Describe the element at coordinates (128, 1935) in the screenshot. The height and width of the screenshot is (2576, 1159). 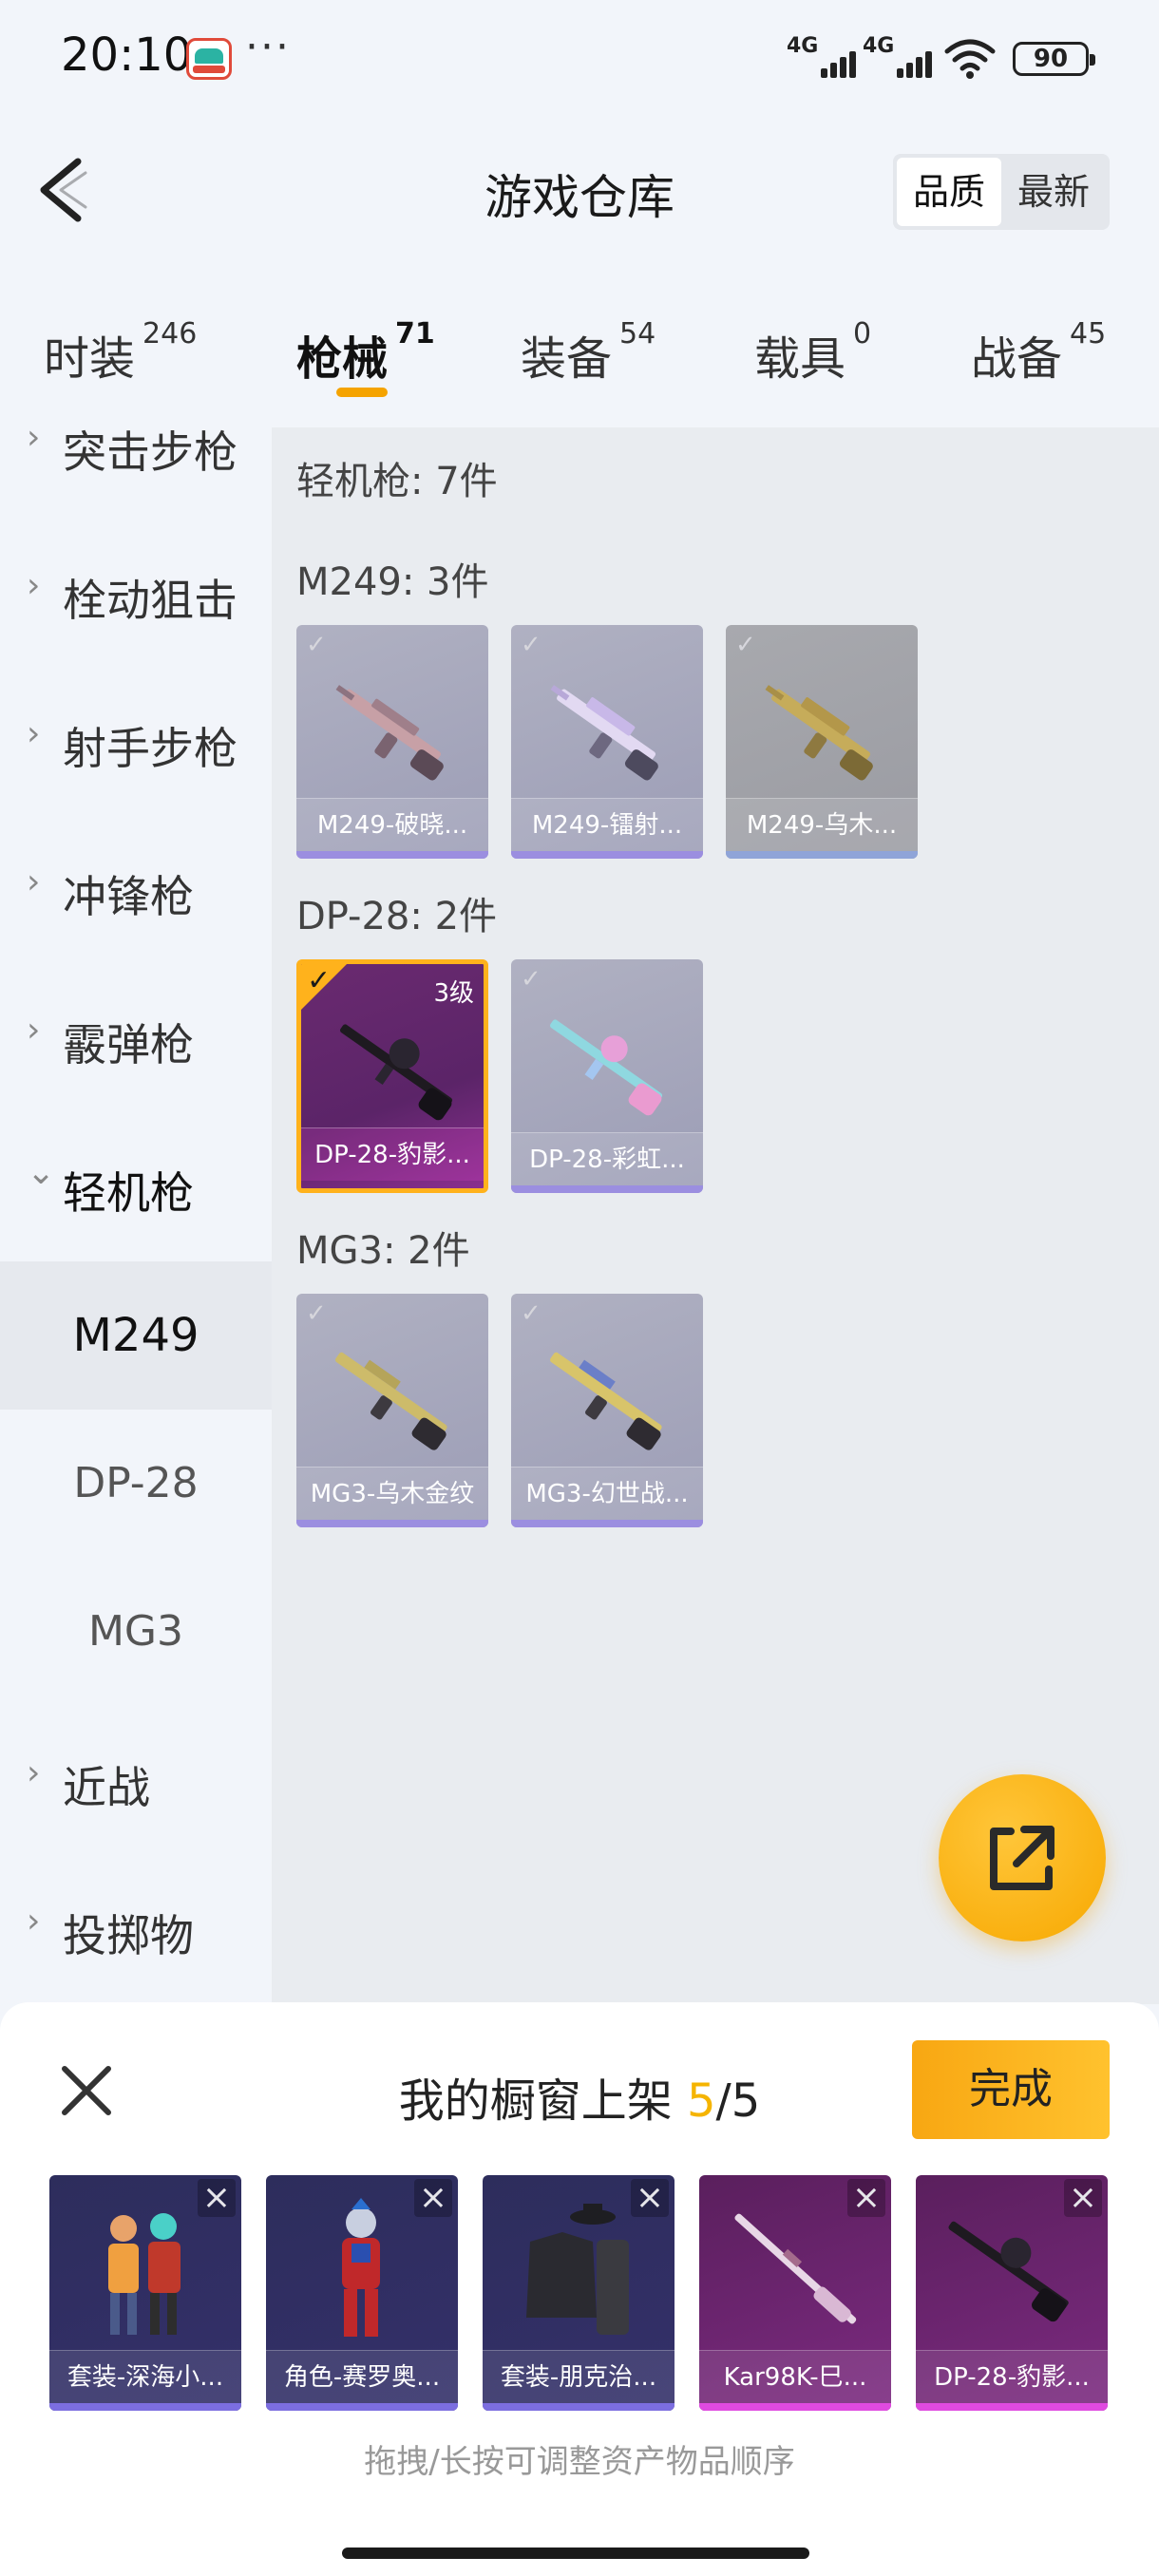
I see `sidebar-item-label: 投掷物` at that location.